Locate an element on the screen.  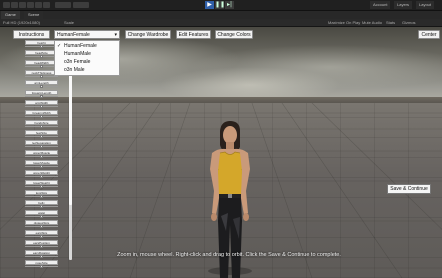
option-o3n-male: o3n Male is located at coordinates (87, 70).